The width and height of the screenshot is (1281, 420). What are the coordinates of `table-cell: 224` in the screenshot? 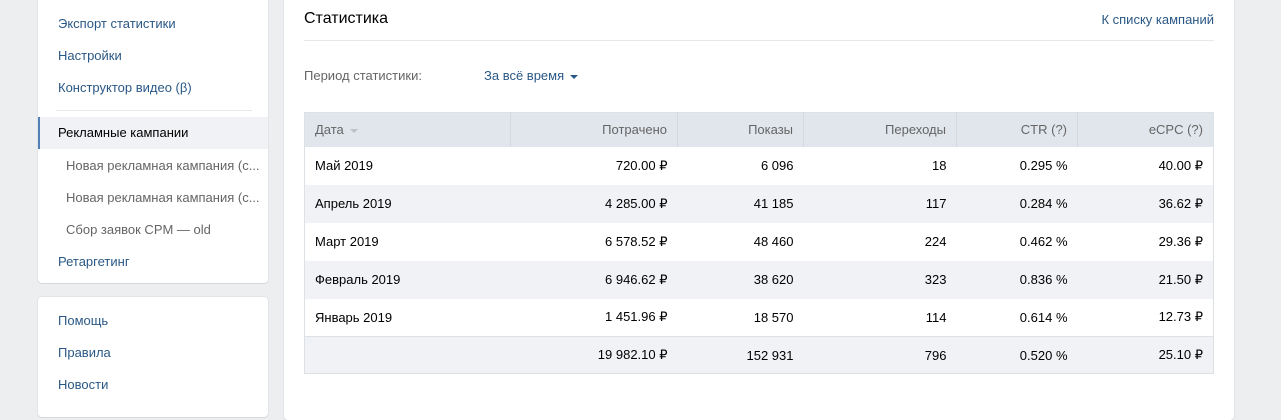 It's located at (935, 241).